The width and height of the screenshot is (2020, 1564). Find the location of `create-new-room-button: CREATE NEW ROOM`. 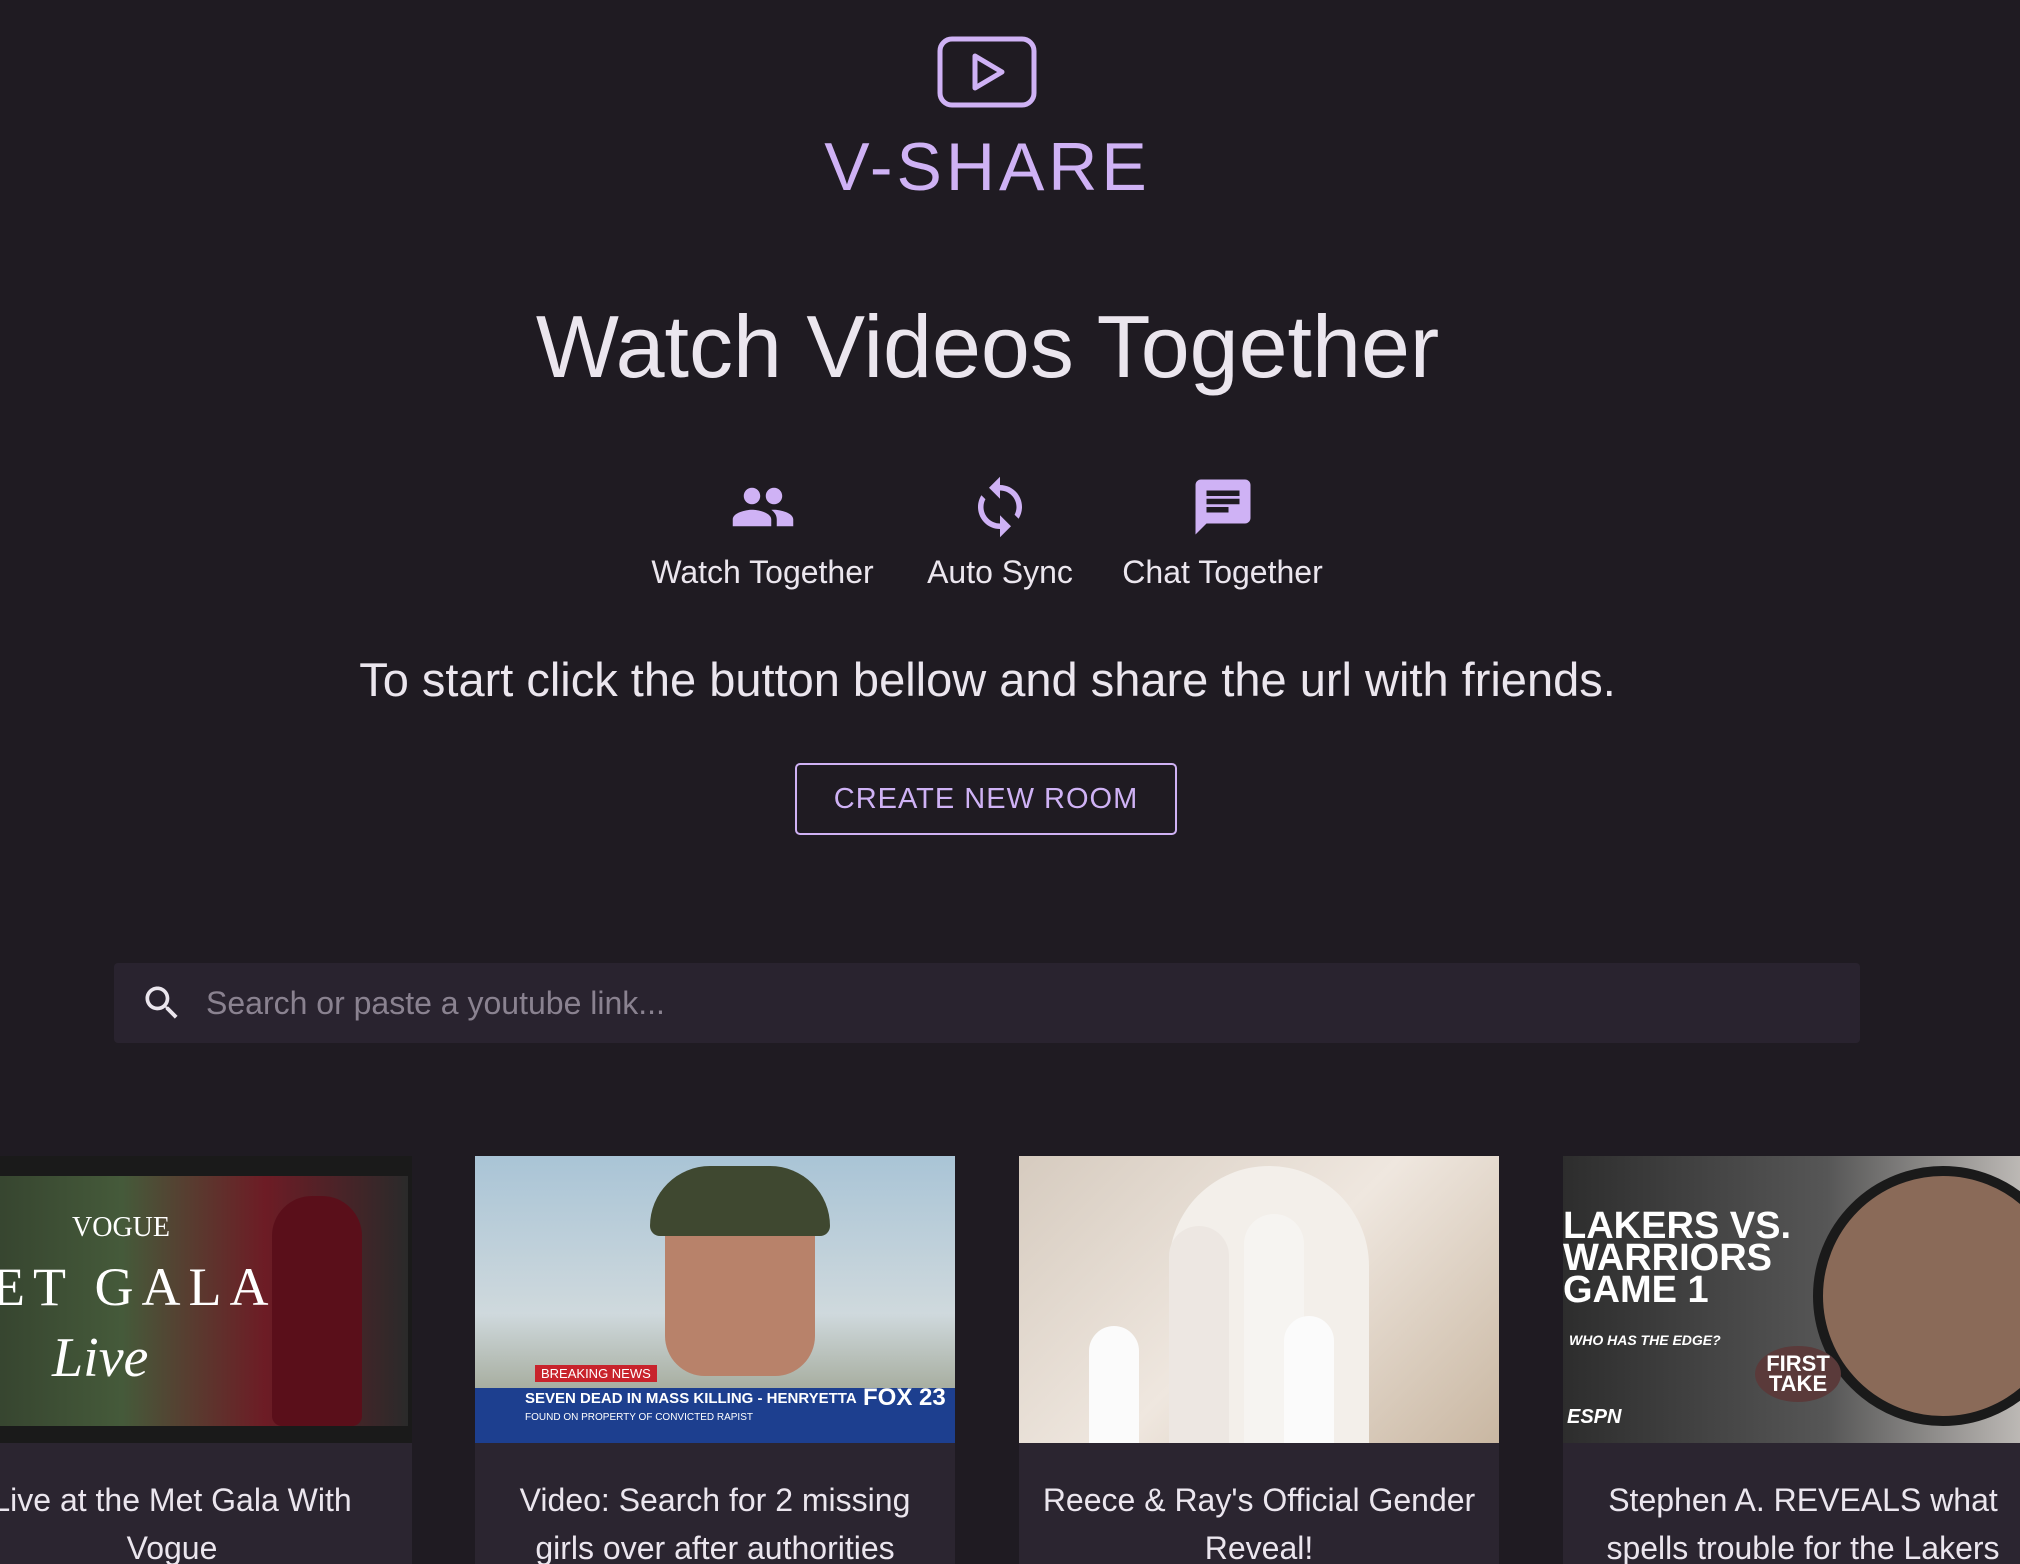

create-new-room-button: CREATE NEW ROOM is located at coordinates (986, 799).